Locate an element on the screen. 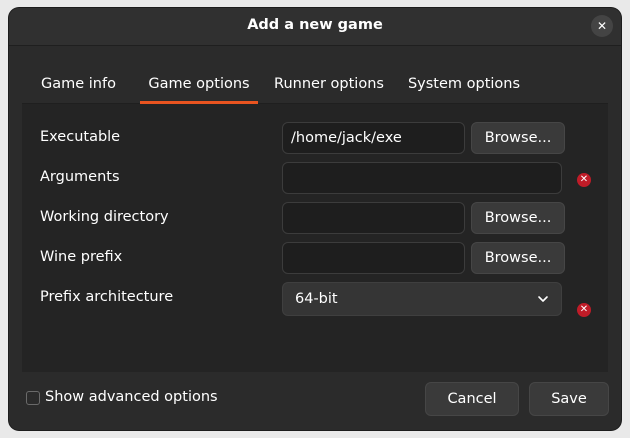 This screenshot has height=438, width=630. save-button: Save is located at coordinates (569, 399).